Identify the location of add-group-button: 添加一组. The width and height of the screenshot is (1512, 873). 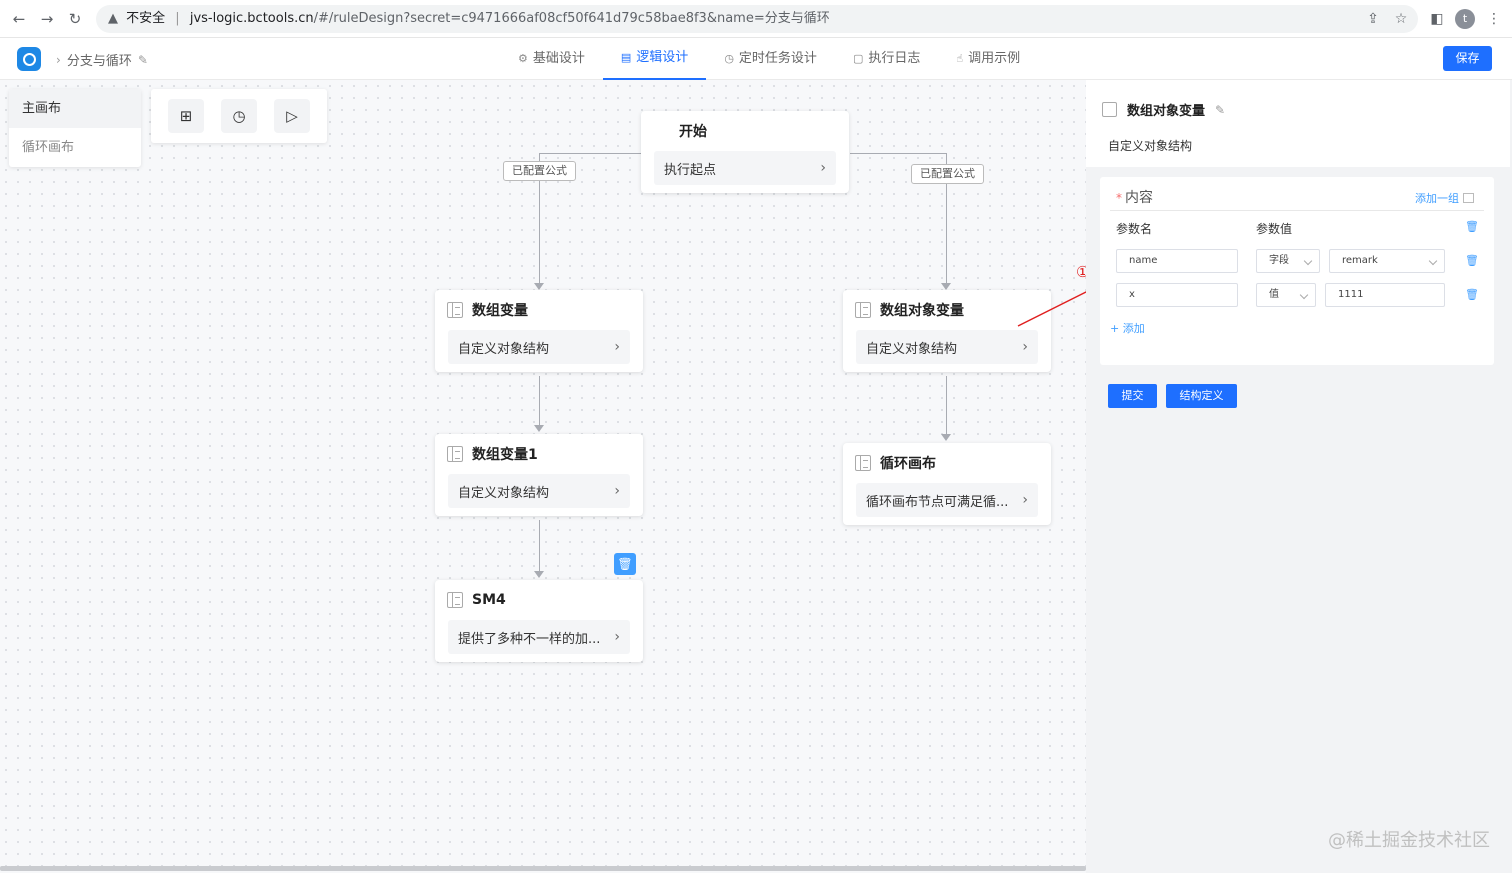
(1444, 198).